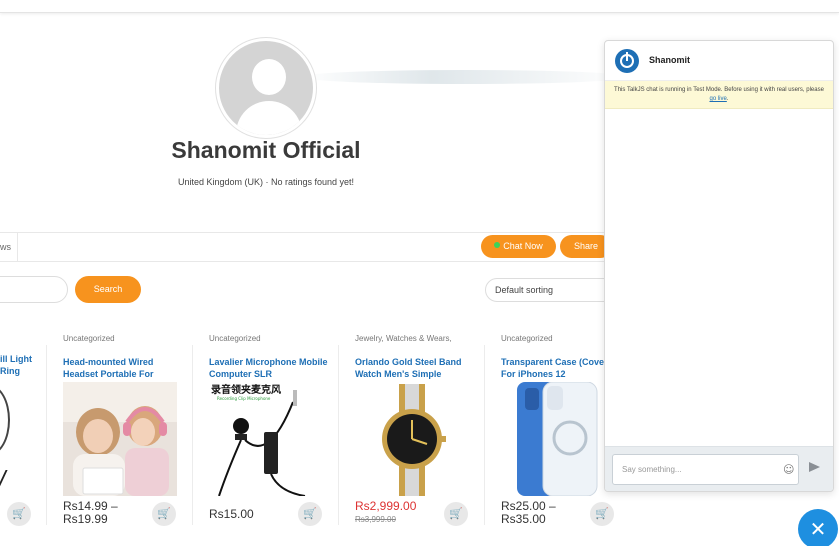  What do you see at coordinates (269, 77) in the screenshot?
I see `avatar-head` at bounding box center [269, 77].